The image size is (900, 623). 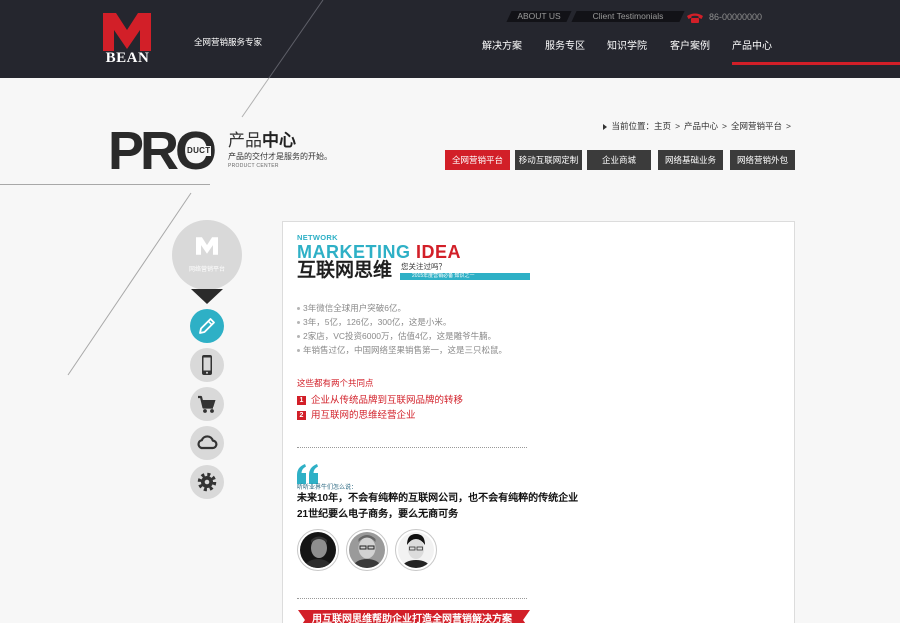 I want to click on list-item: 年销售过亿，中国网络坚果销售第一，这是三只松鼠。, so click(x=402, y=350).